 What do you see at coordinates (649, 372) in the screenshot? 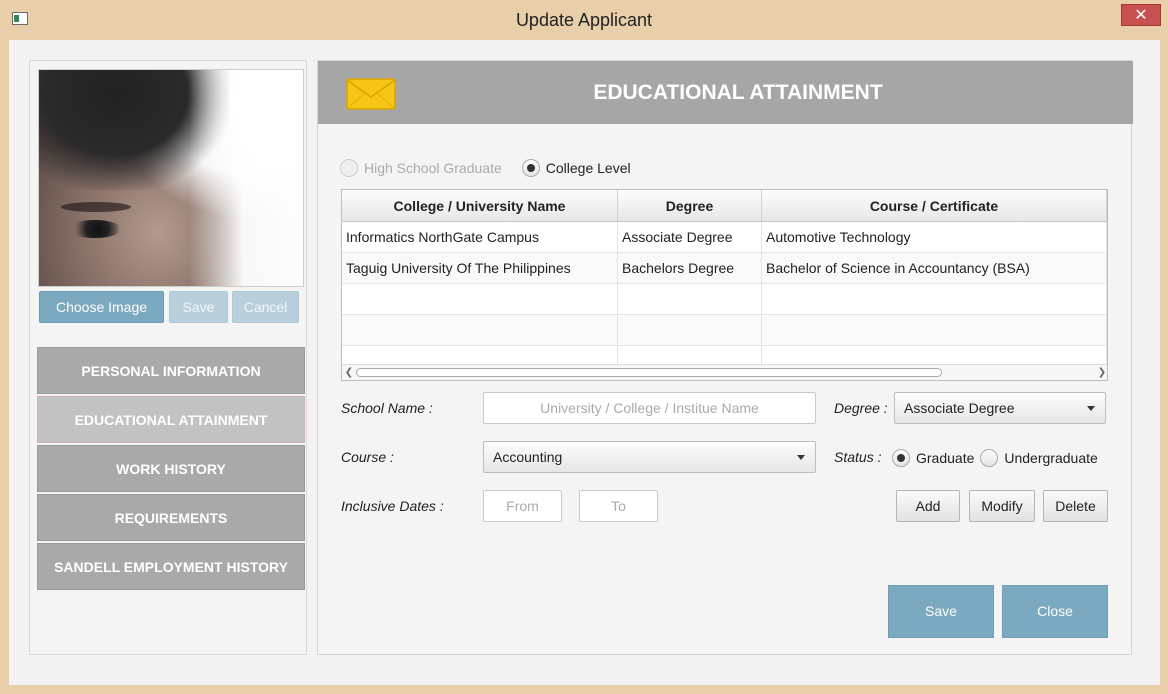
I see `scrollbar-thumb` at bounding box center [649, 372].